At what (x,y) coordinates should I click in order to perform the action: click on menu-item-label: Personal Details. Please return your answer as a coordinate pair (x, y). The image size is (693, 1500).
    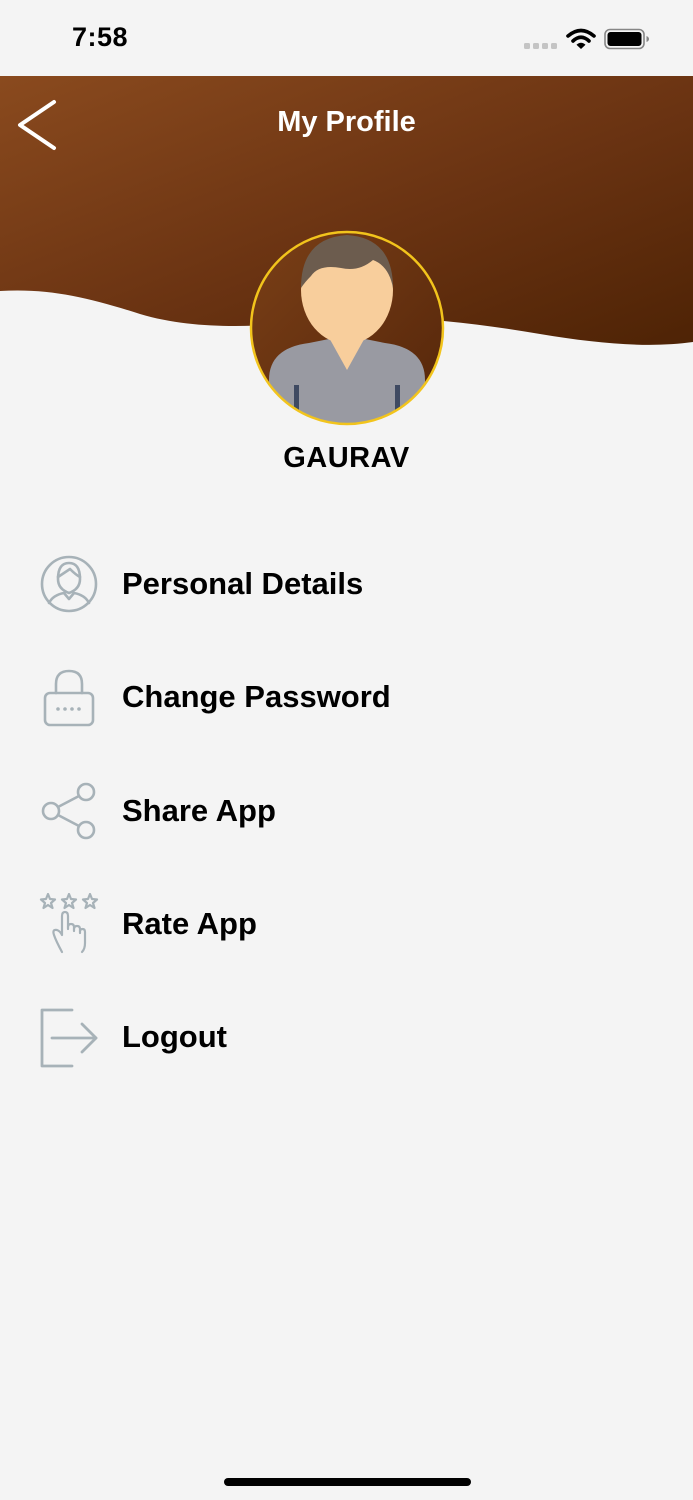
    Looking at the image, I should click on (243, 583).